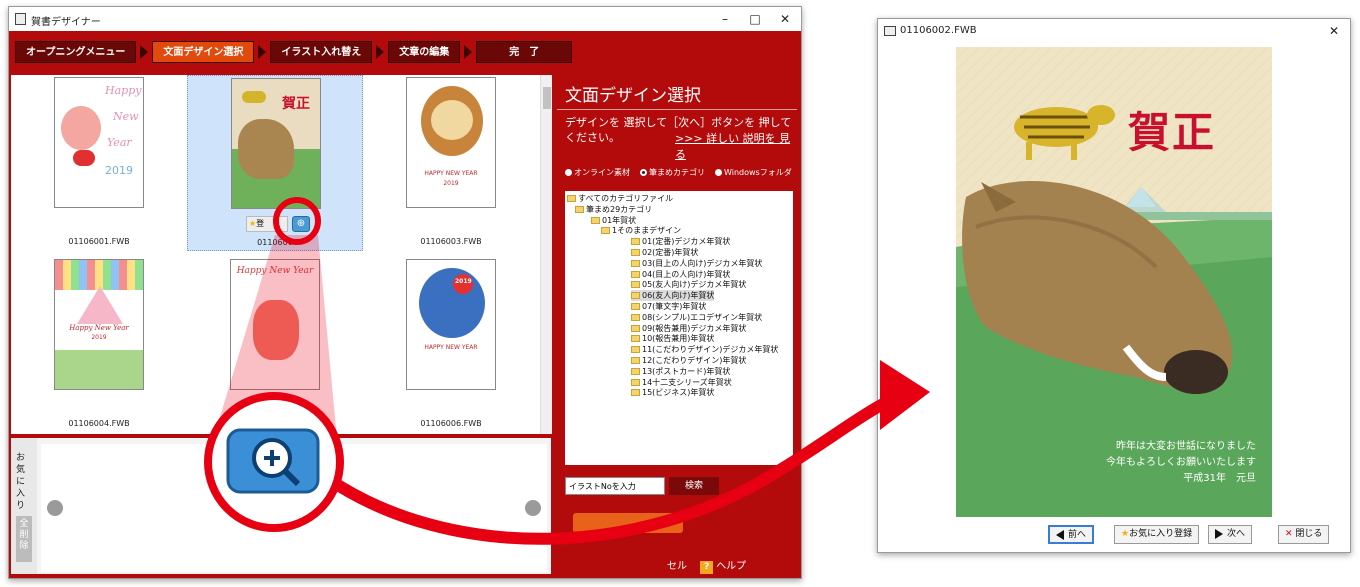 The width and height of the screenshot is (1360, 587). I want to click on tree-node-label: 07(筆文字)年賀状, so click(674, 306).